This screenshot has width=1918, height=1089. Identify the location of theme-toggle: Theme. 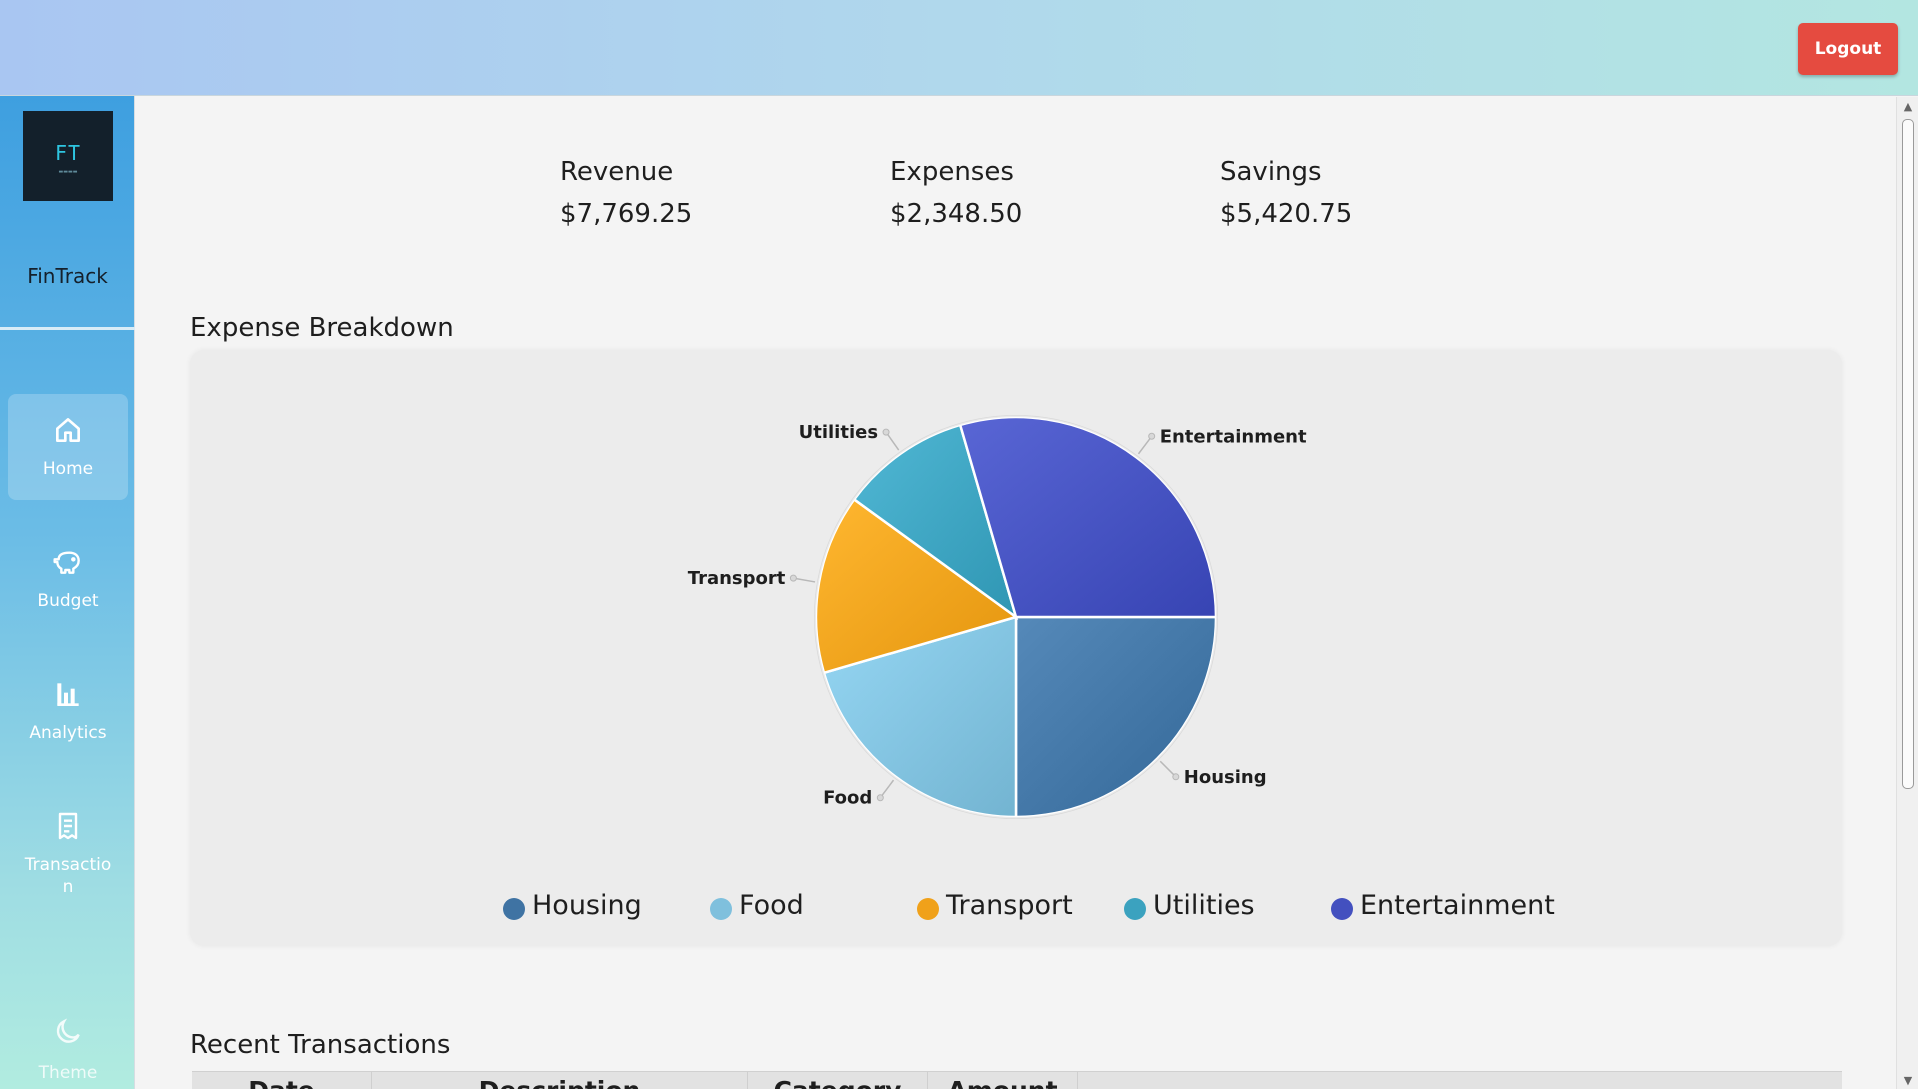
(68, 1042).